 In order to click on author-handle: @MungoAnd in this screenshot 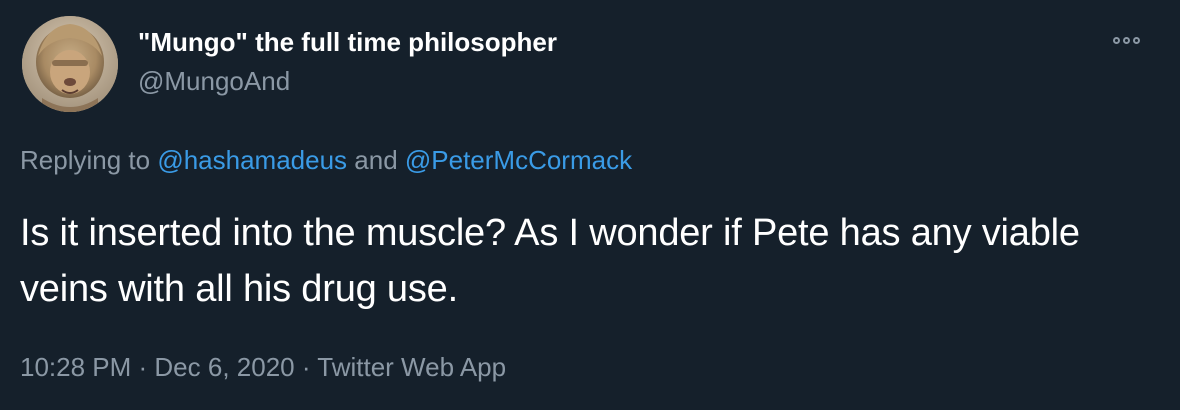, I will do `click(214, 81)`.